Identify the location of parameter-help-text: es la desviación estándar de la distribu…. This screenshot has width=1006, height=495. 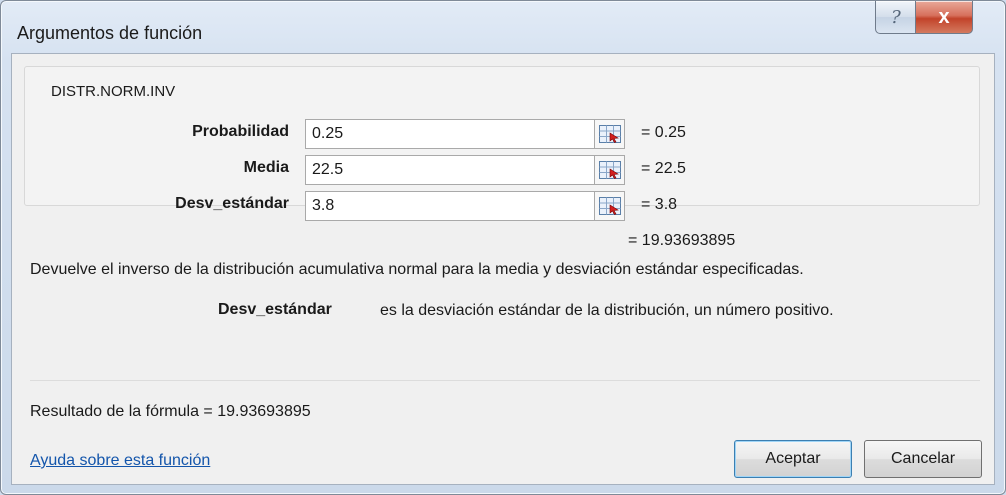
(607, 310).